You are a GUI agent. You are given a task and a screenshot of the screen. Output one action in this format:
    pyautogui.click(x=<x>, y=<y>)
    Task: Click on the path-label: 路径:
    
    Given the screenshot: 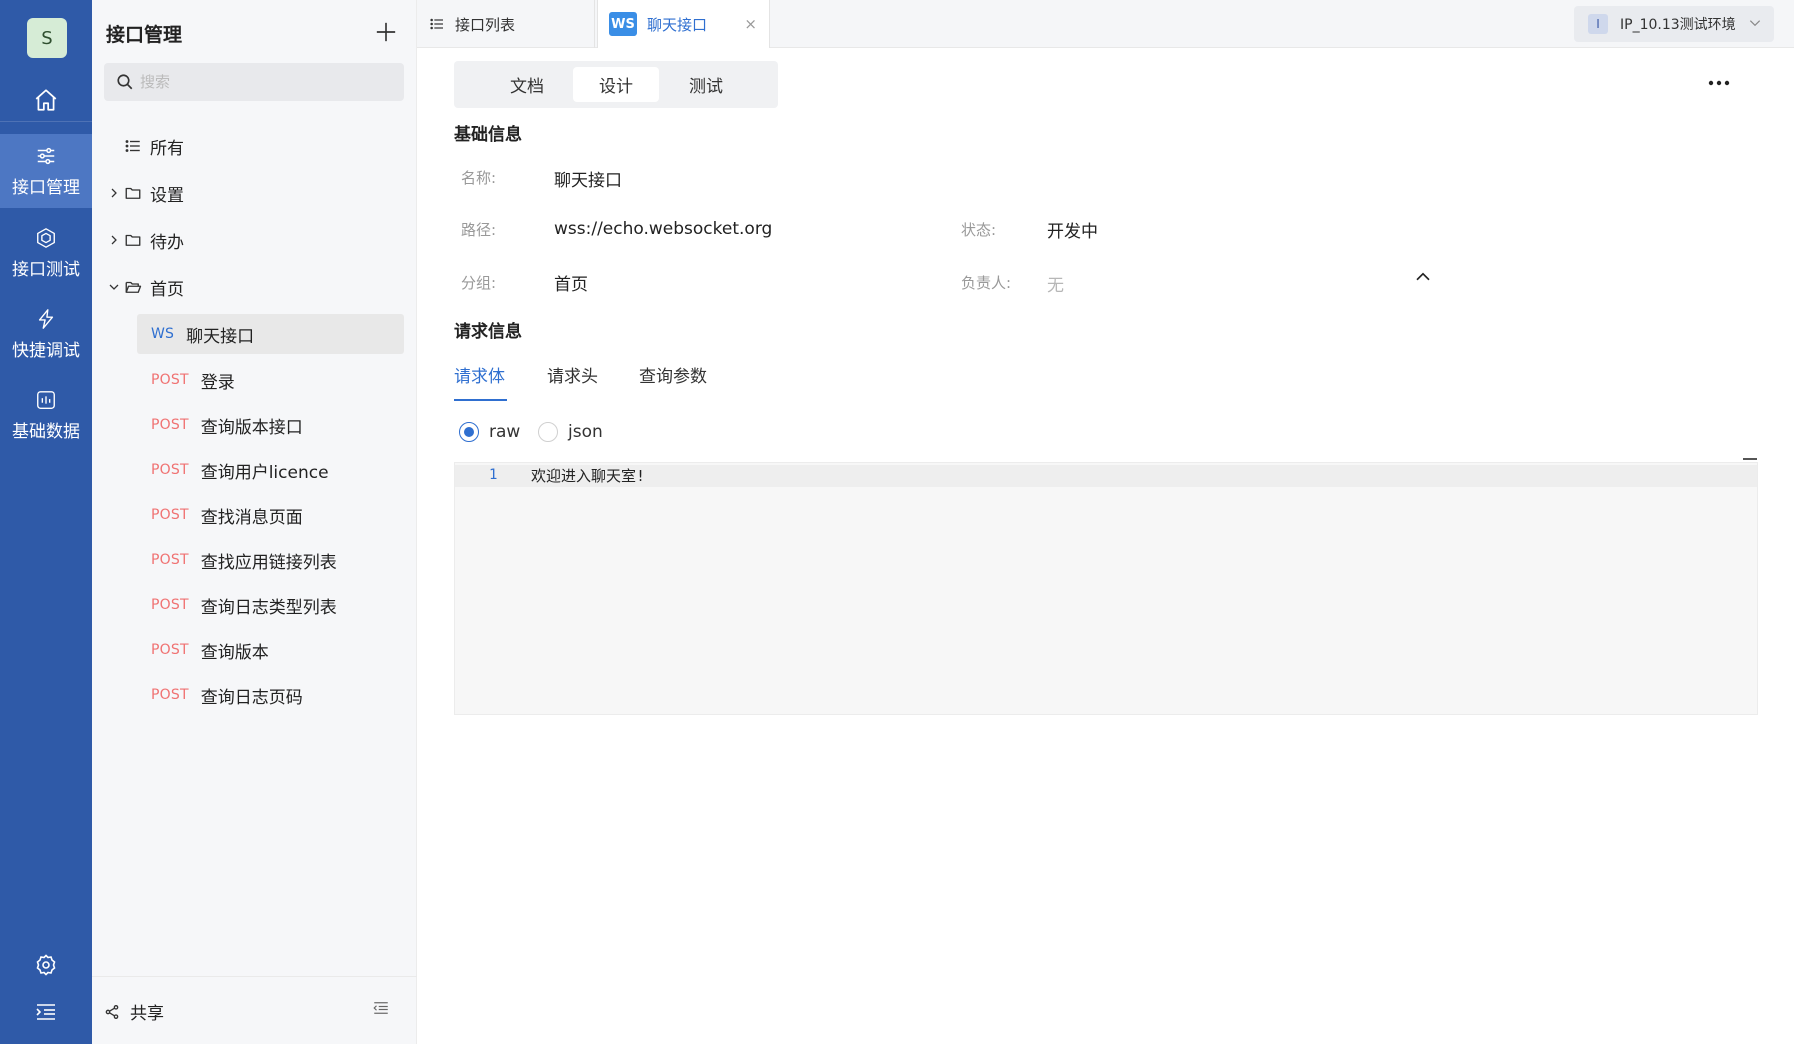 What is the action you would take?
    pyautogui.click(x=479, y=230)
    